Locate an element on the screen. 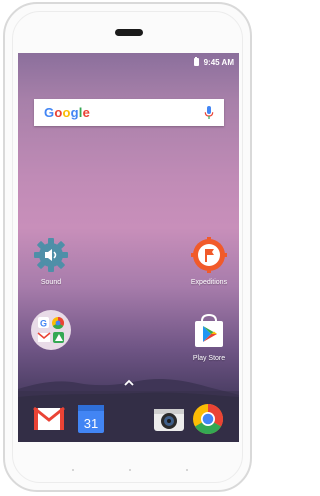 This screenshot has height=496, width=320. status-bar: 9:45 AM is located at coordinates (213, 62).